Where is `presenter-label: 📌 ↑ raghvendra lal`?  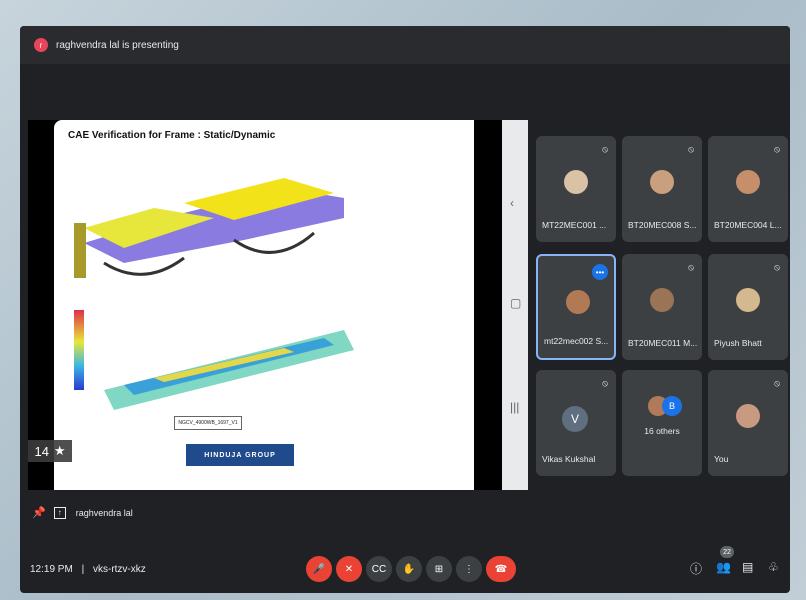 presenter-label: 📌 ↑ raghvendra lal is located at coordinates (82, 512).